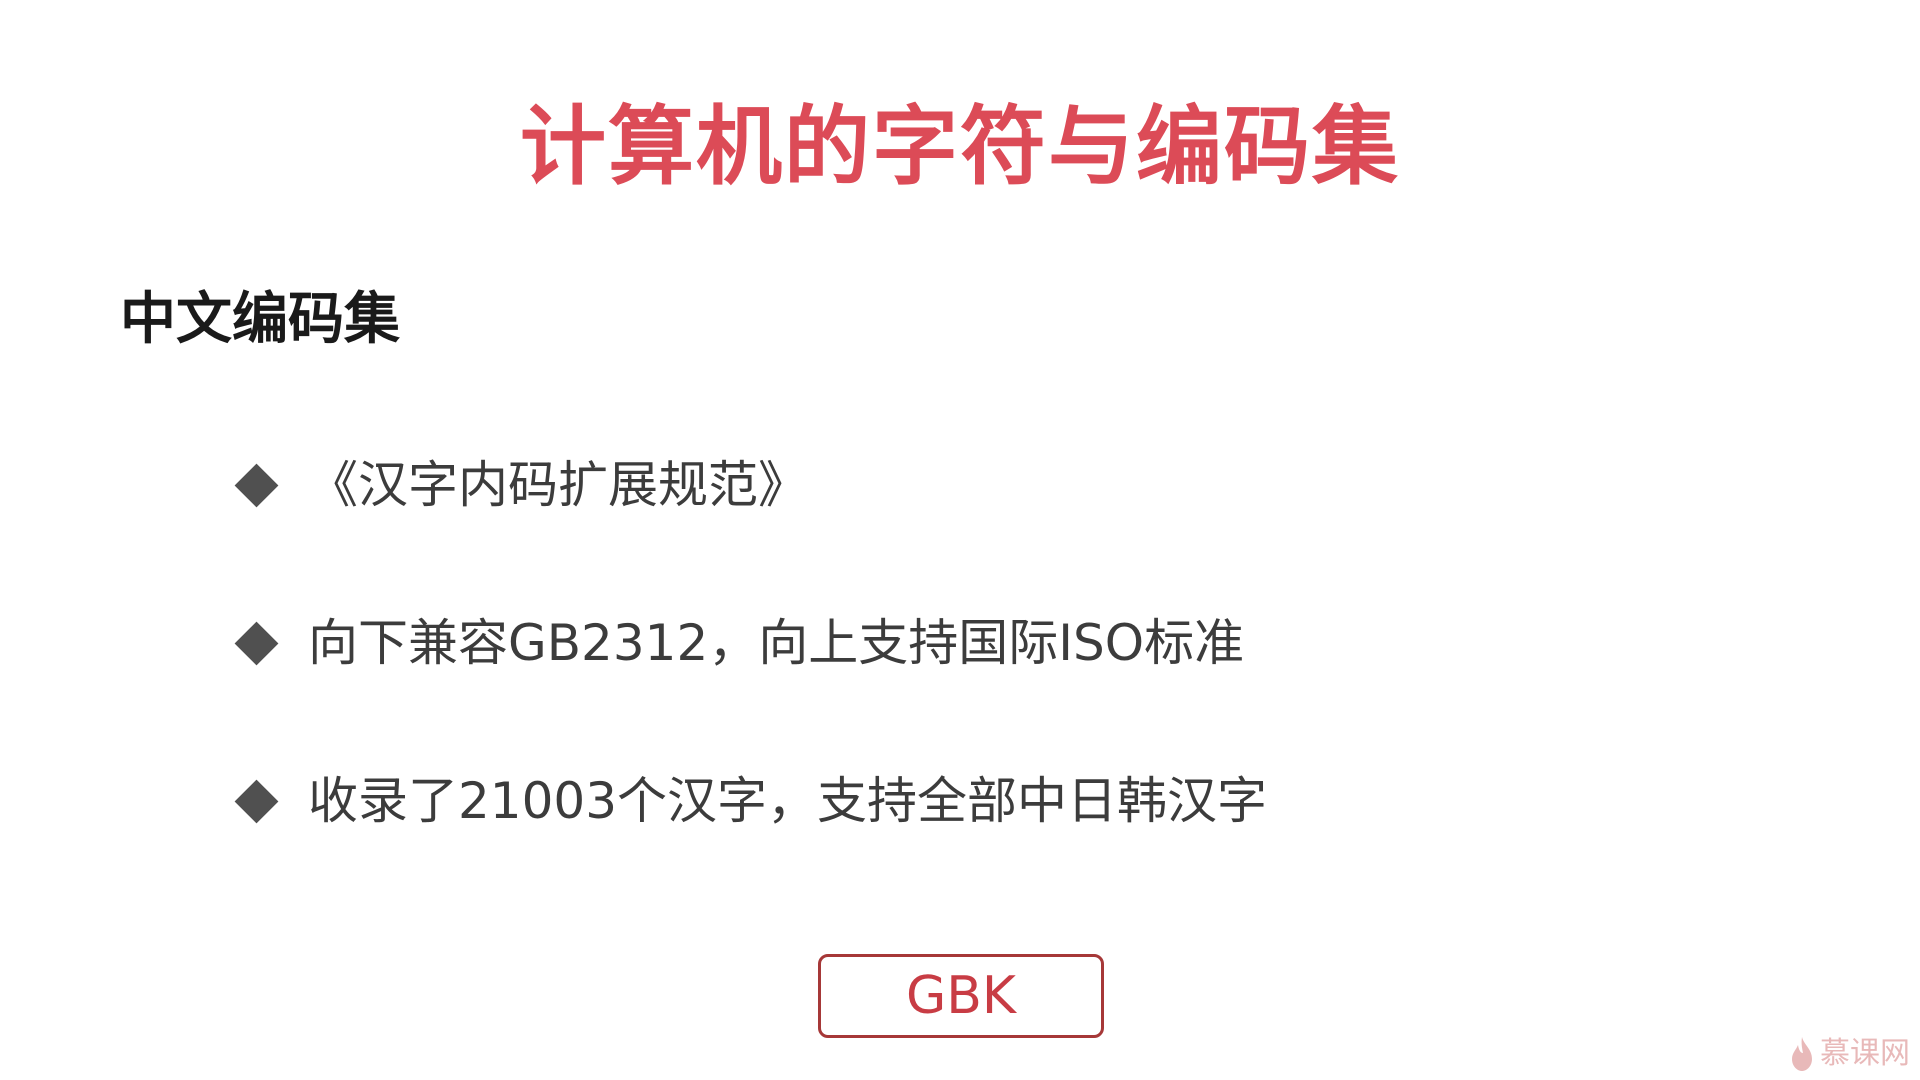 This screenshot has width=1920, height=1080. I want to click on bullet-item: 向下兼容GB2312，向上支持国际ISO标准, so click(738, 643).